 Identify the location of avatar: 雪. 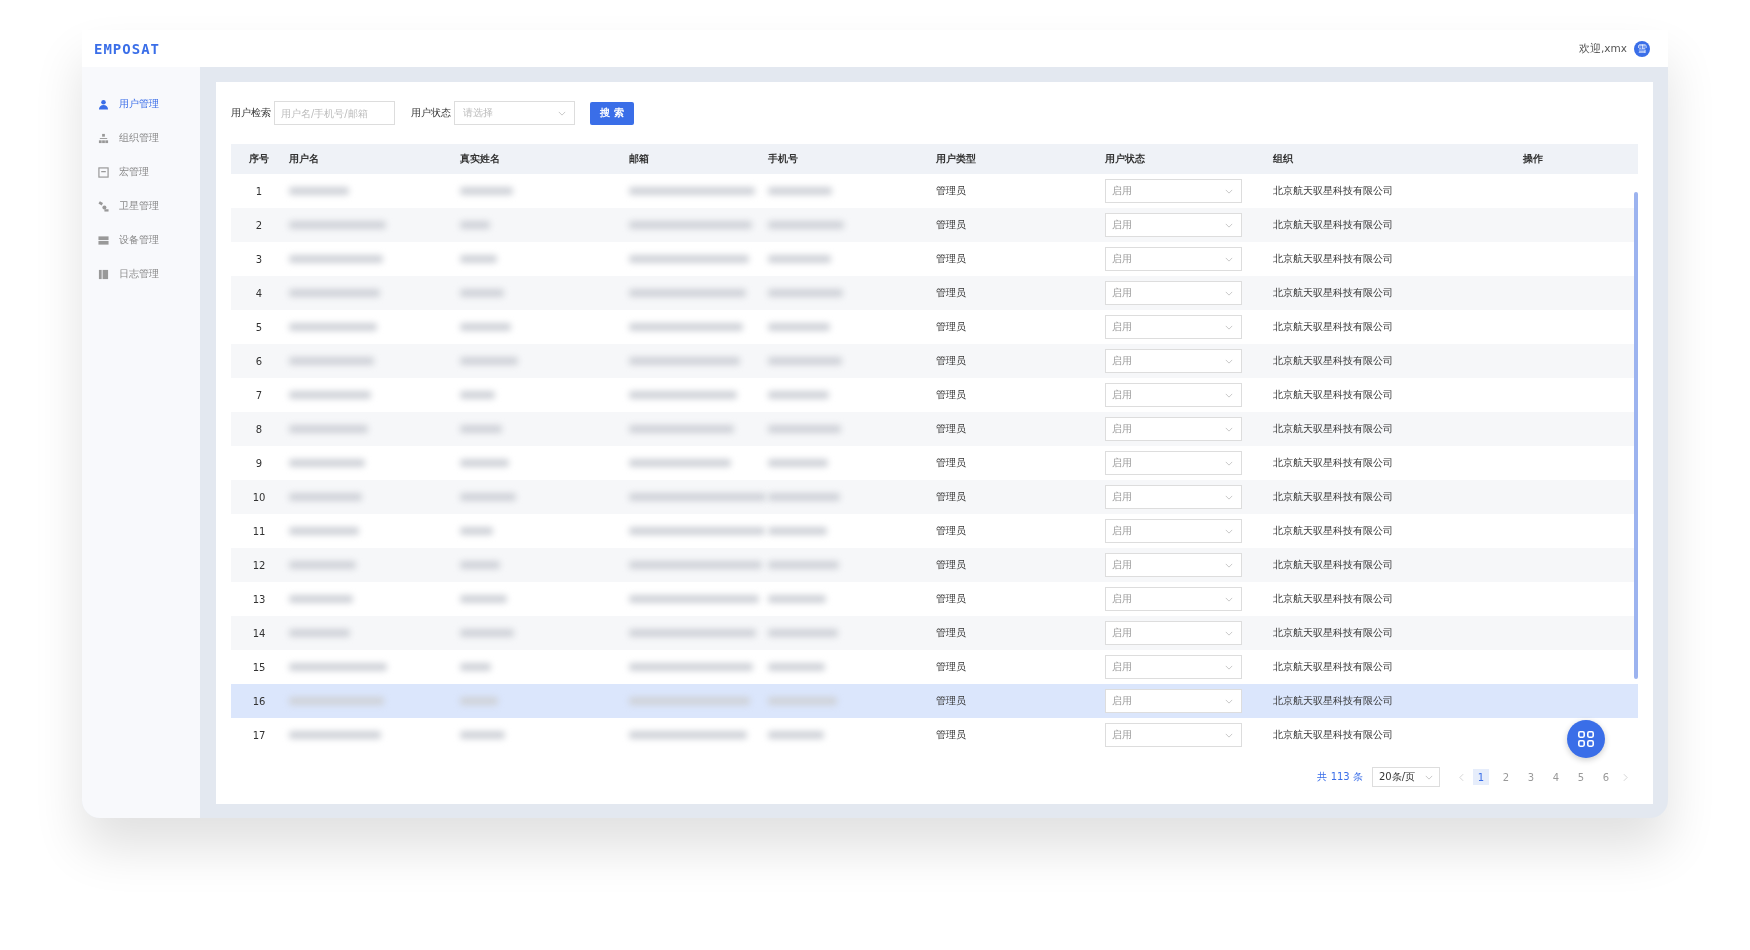
(1642, 48).